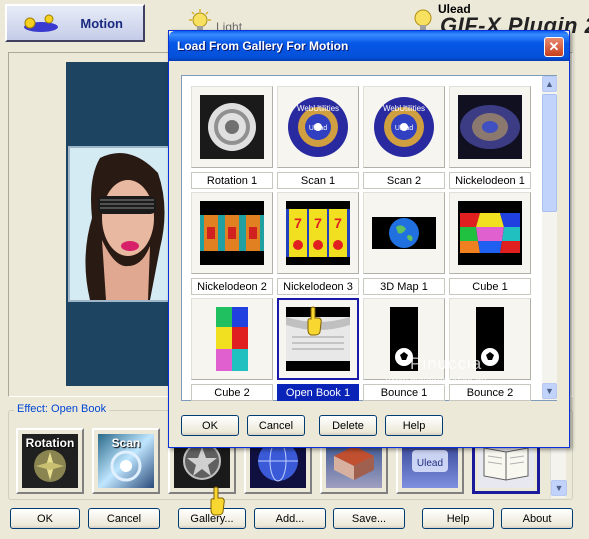 This screenshot has width=589, height=539. I want to click on gallery-item-cube-2: Cube 2, so click(233, 351).